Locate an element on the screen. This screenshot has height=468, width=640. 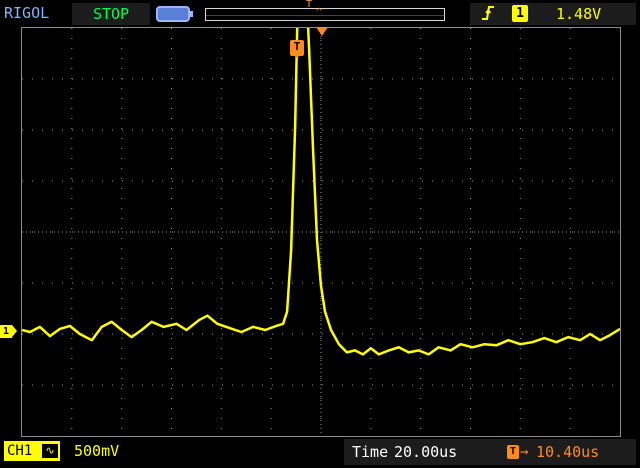
channel-1-ground-marker: 1 is located at coordinates (8, 331).